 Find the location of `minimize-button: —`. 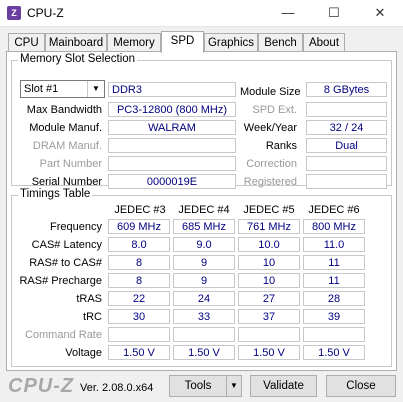

minimize-button: — is located at coordinates (288, 13).